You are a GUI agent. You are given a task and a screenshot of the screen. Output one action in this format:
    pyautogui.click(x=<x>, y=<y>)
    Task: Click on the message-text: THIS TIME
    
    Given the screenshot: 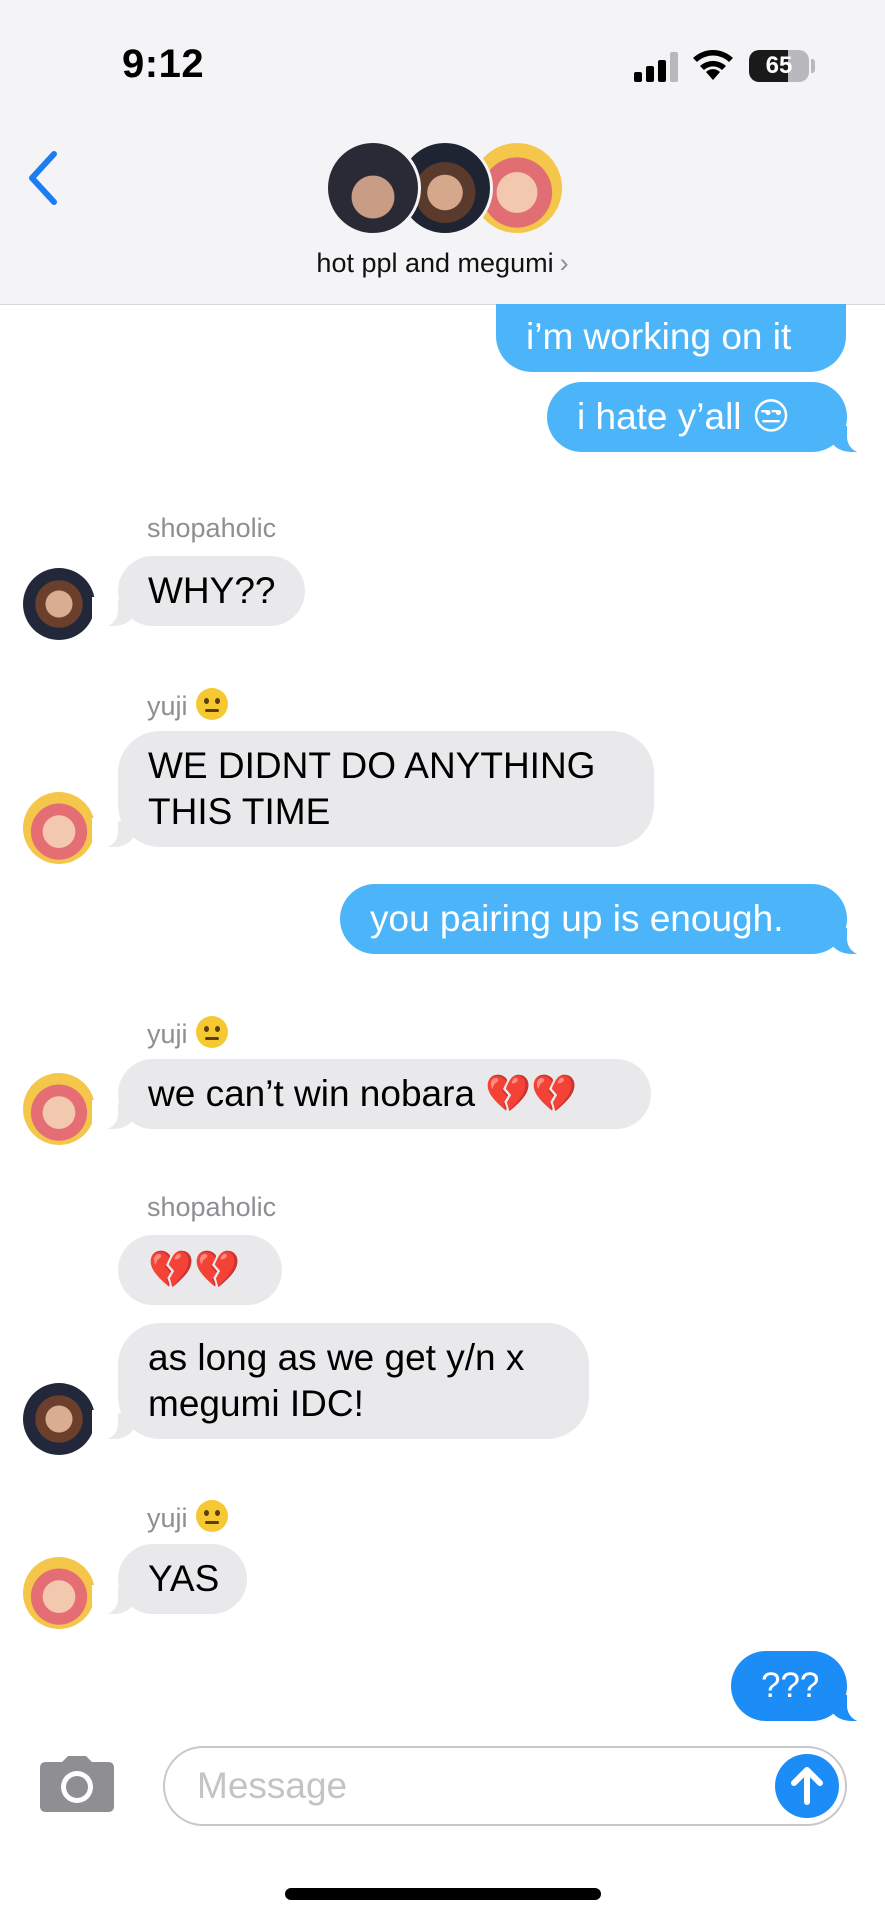 What is the action you would take?
    pyautogui.click(x=239, y=811)
    